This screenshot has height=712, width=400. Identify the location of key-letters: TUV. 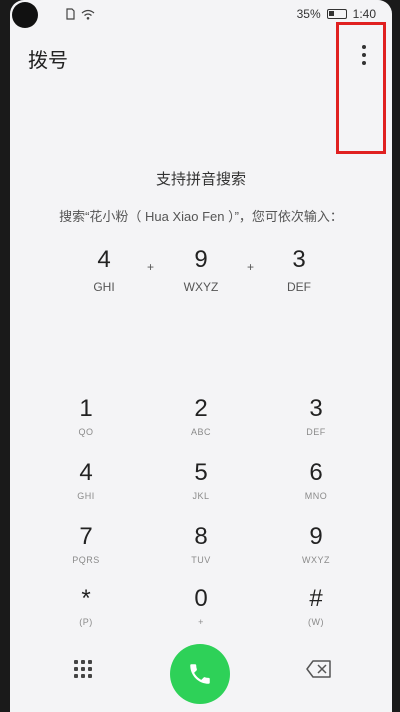
(201, 560).